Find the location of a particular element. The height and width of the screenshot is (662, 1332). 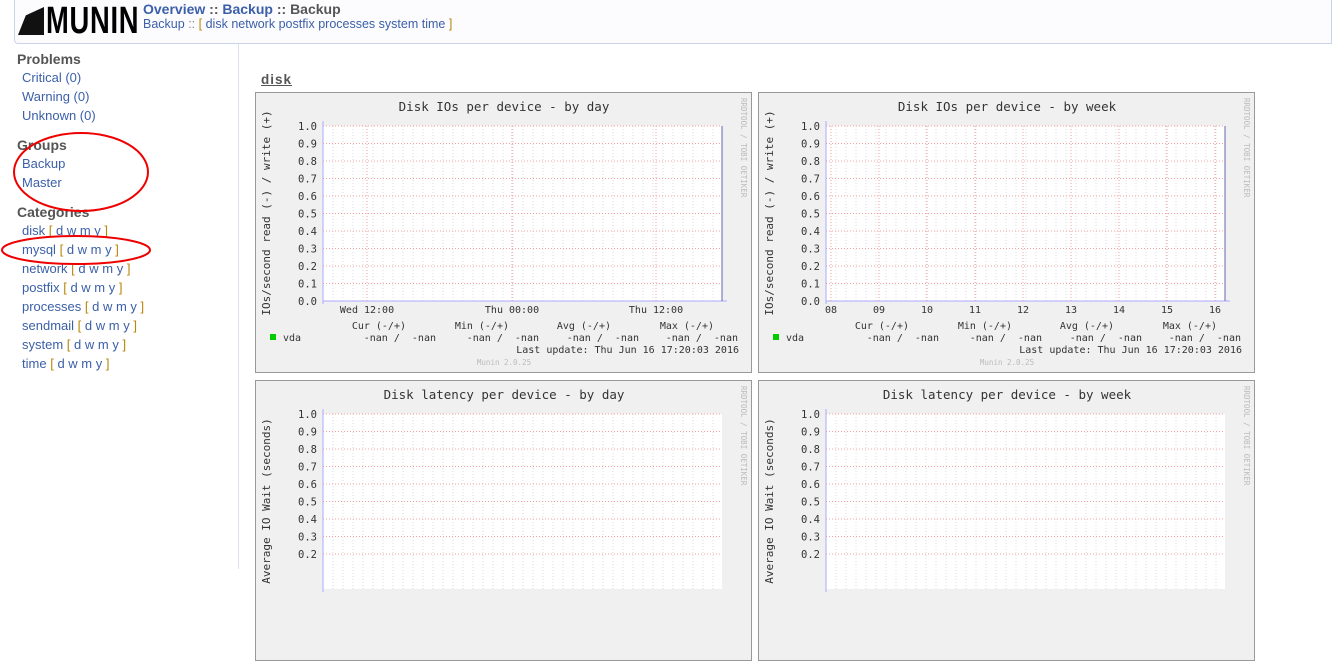

y-axis-label: IOs/second read (-) / write (+) is located at coordinates (266, 212).